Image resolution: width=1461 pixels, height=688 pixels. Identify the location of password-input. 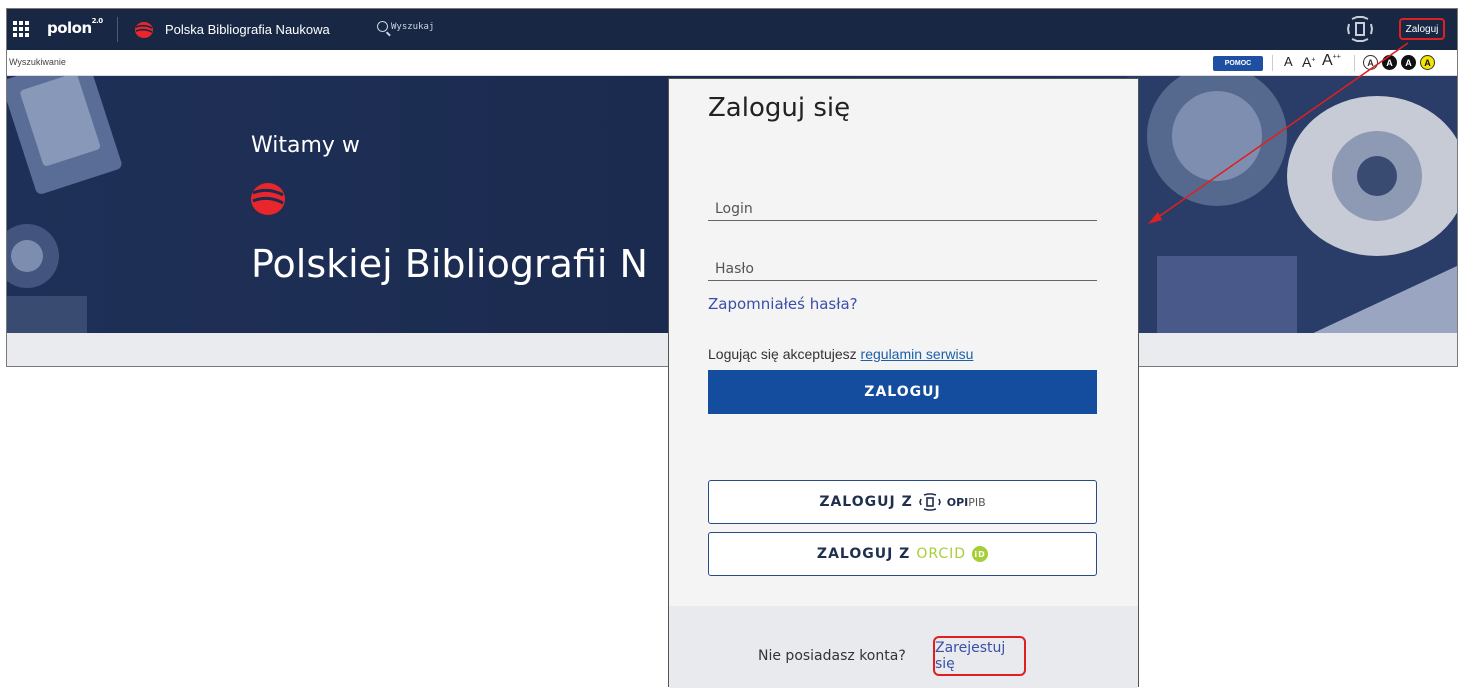
(902, 266).